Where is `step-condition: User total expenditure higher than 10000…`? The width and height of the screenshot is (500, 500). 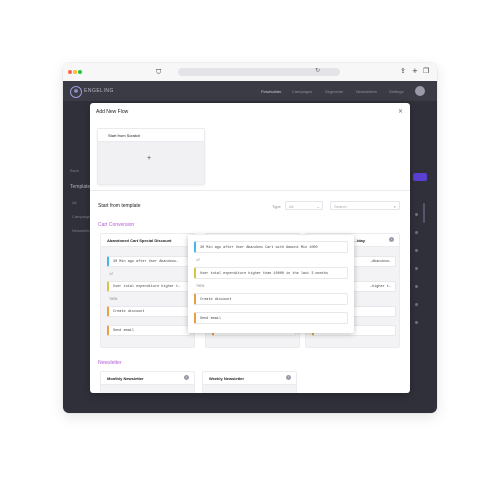
step-condition: User total expenditure higher than 10000… is located at coordinates (271, 273).